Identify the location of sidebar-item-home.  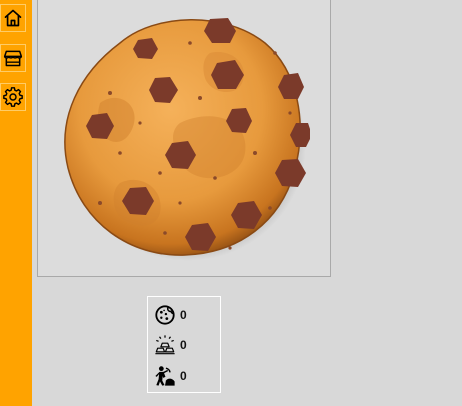
(13, 18).